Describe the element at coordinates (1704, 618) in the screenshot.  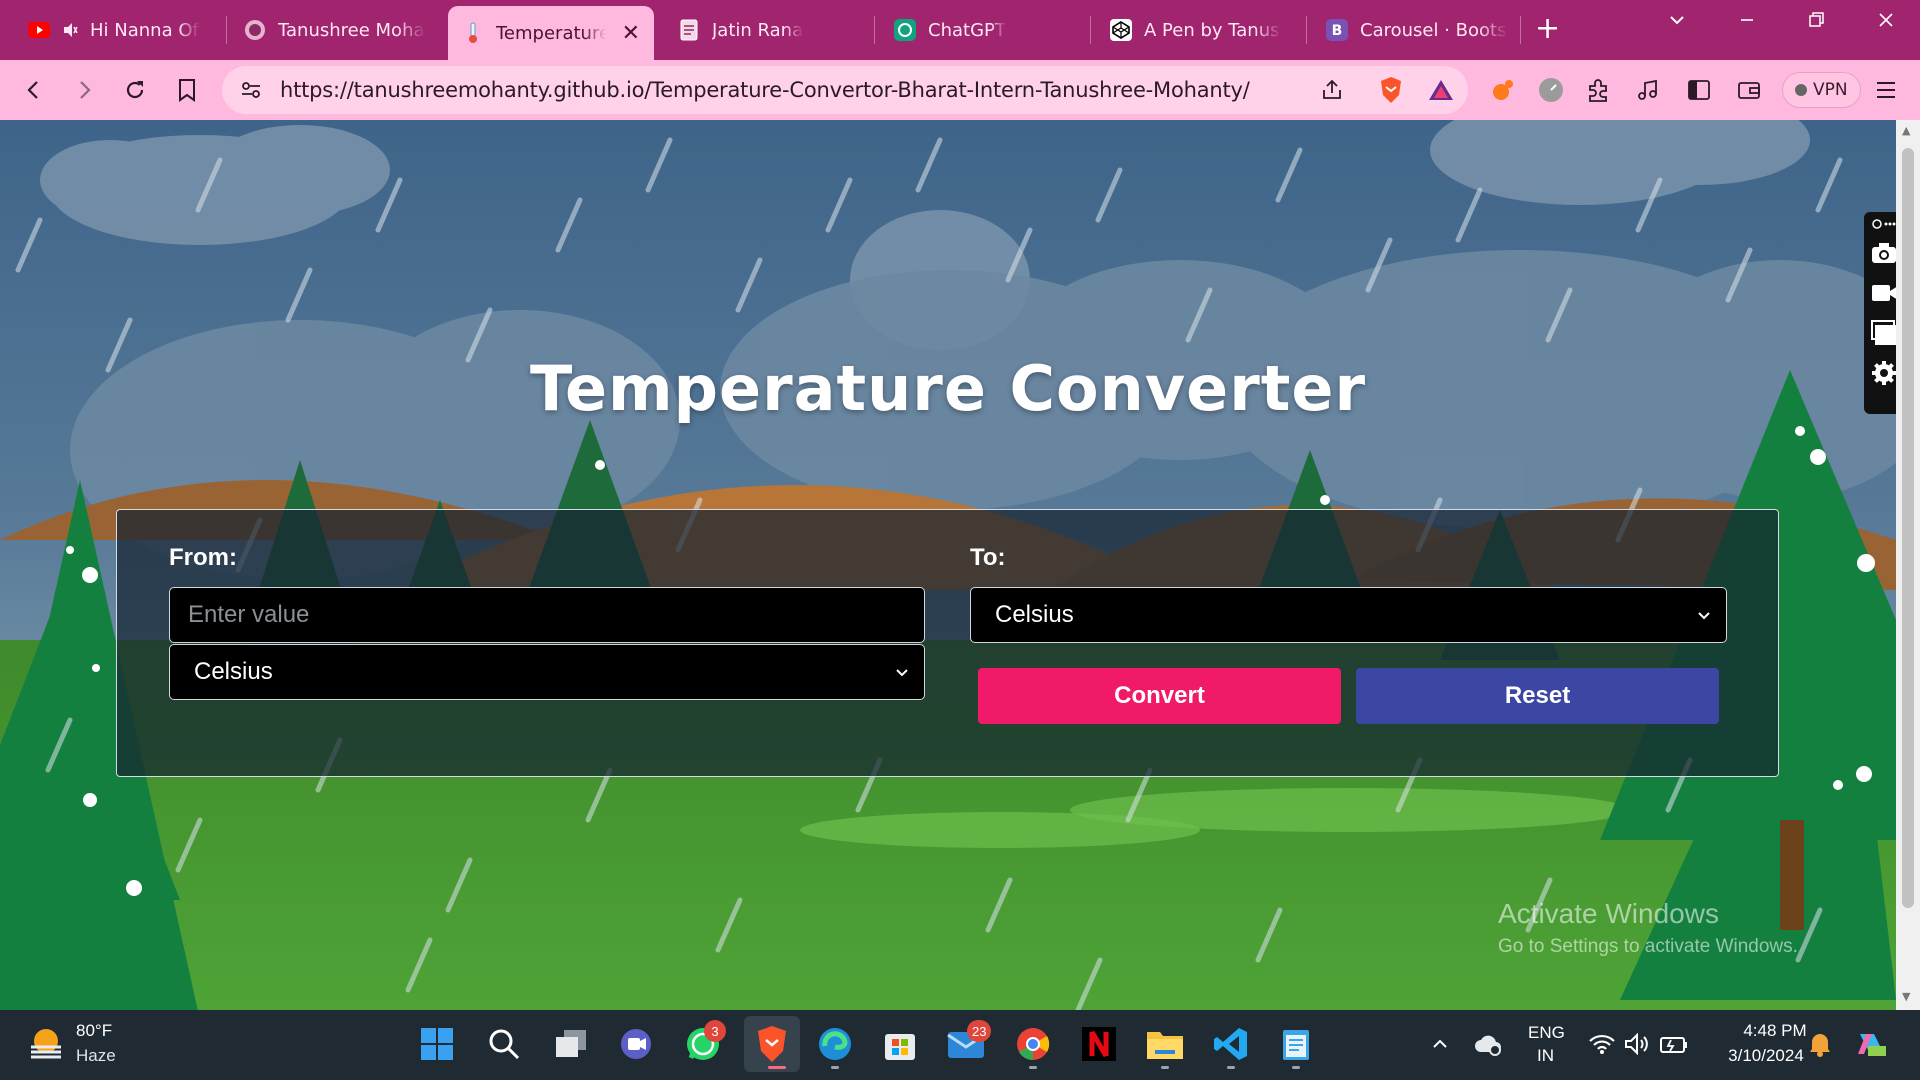
I see `chevron-down-icon` at that location.